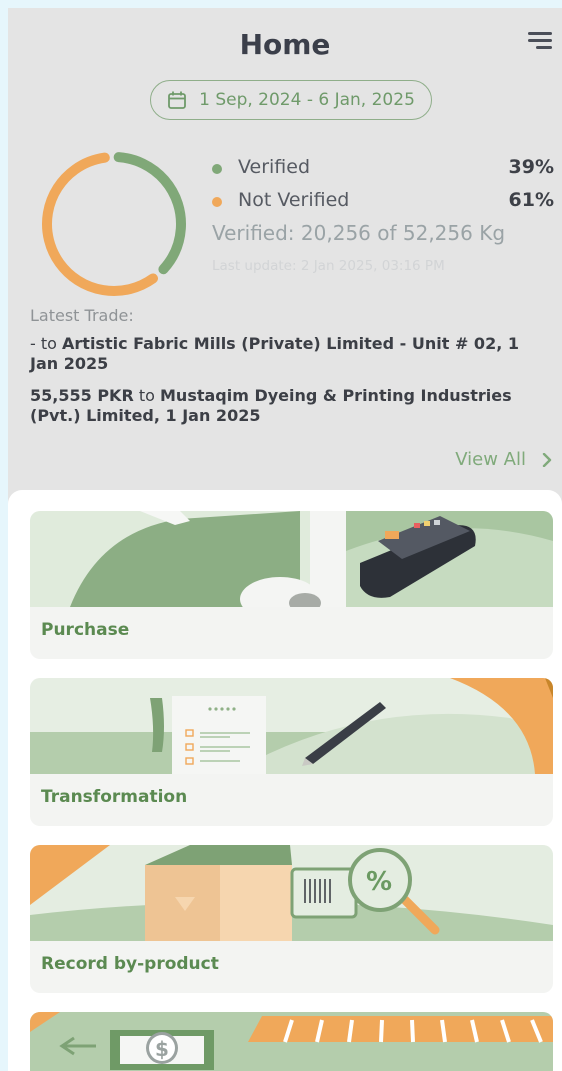 Image resolution: width=562 pixels, height=1071 pixels. I want to click on transformation-card: Transformation, so click(291, 752).